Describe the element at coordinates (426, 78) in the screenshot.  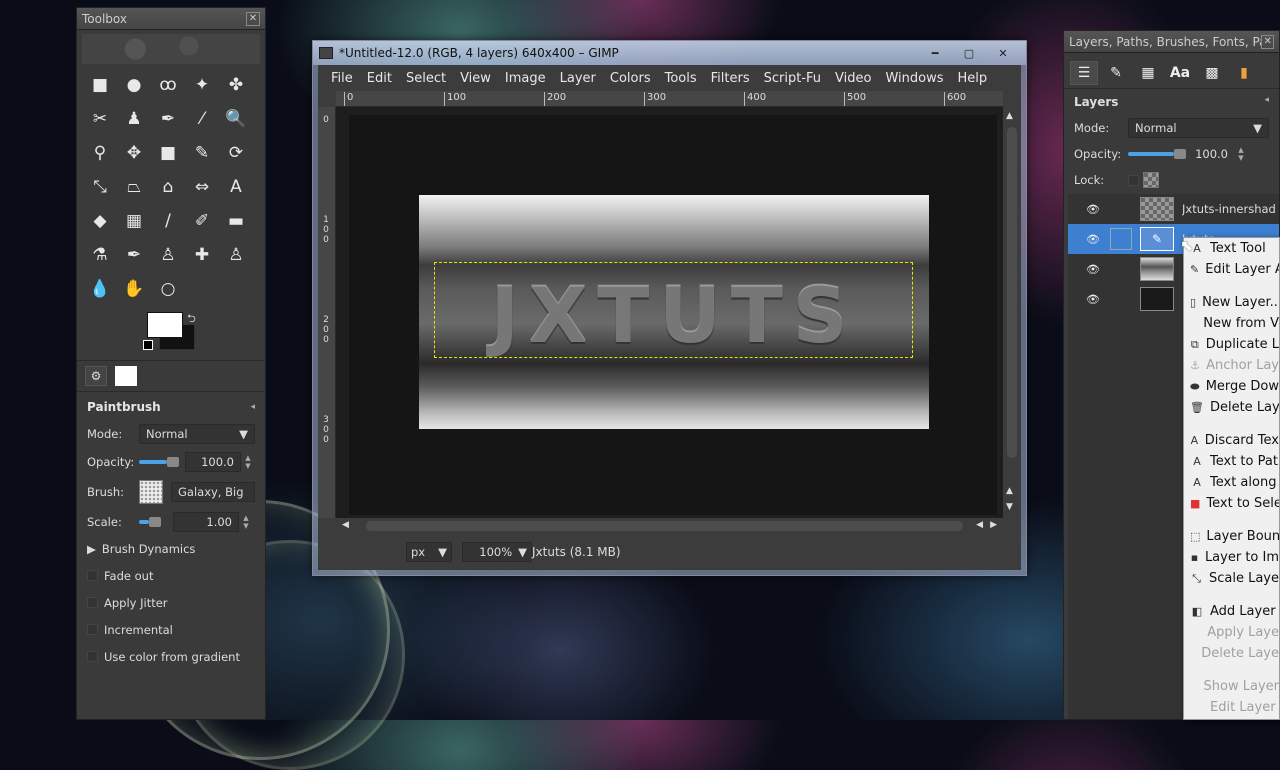
I see `menu-select: Select` at that location.